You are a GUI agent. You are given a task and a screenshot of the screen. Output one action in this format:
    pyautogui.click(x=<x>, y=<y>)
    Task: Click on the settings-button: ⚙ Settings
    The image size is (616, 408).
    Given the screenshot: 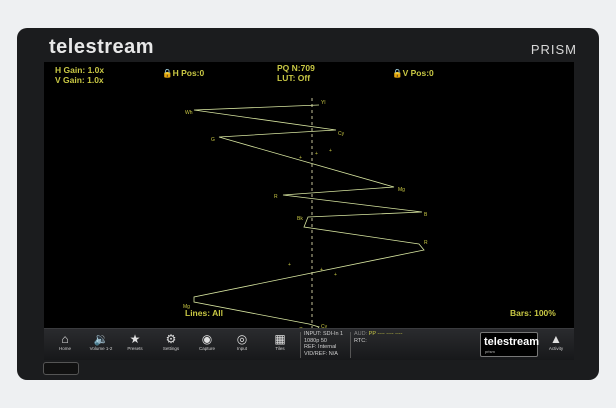 What is the action you would take?
    pyautogui.click(x=171, y=342)
    